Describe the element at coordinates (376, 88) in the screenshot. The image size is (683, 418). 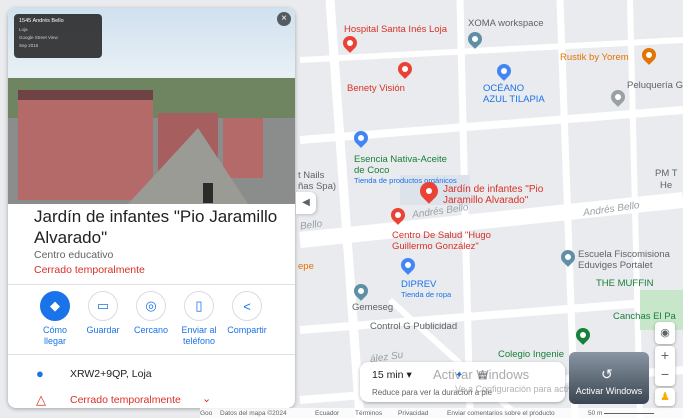
I see `poi-benety-vision: Benety Visión` at that location.